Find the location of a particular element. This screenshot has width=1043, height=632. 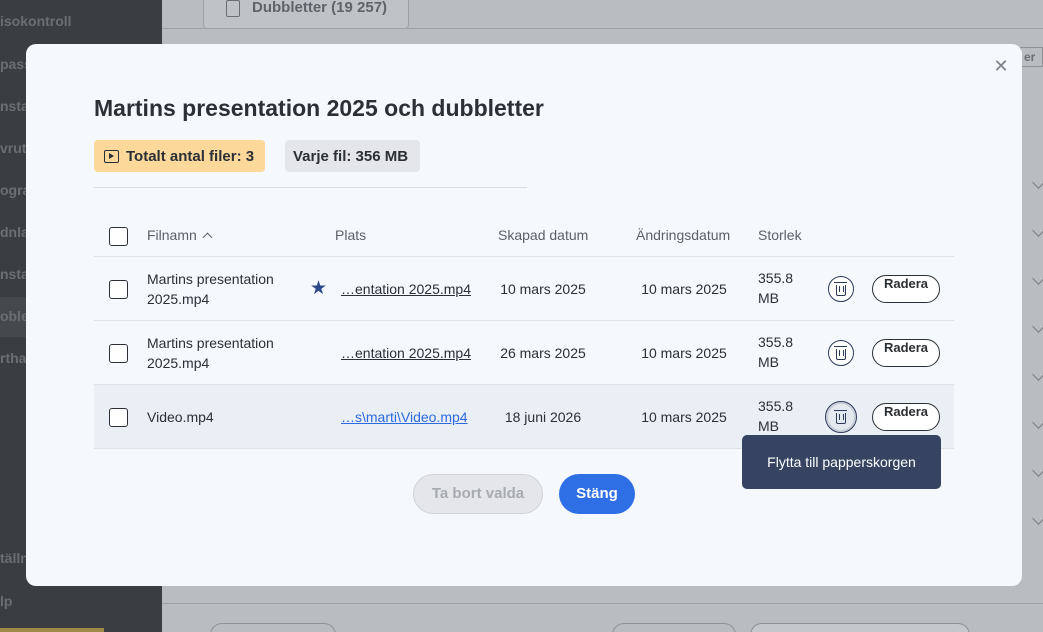

column-header-created: Skapad datum is located at coordinates (543, 235).